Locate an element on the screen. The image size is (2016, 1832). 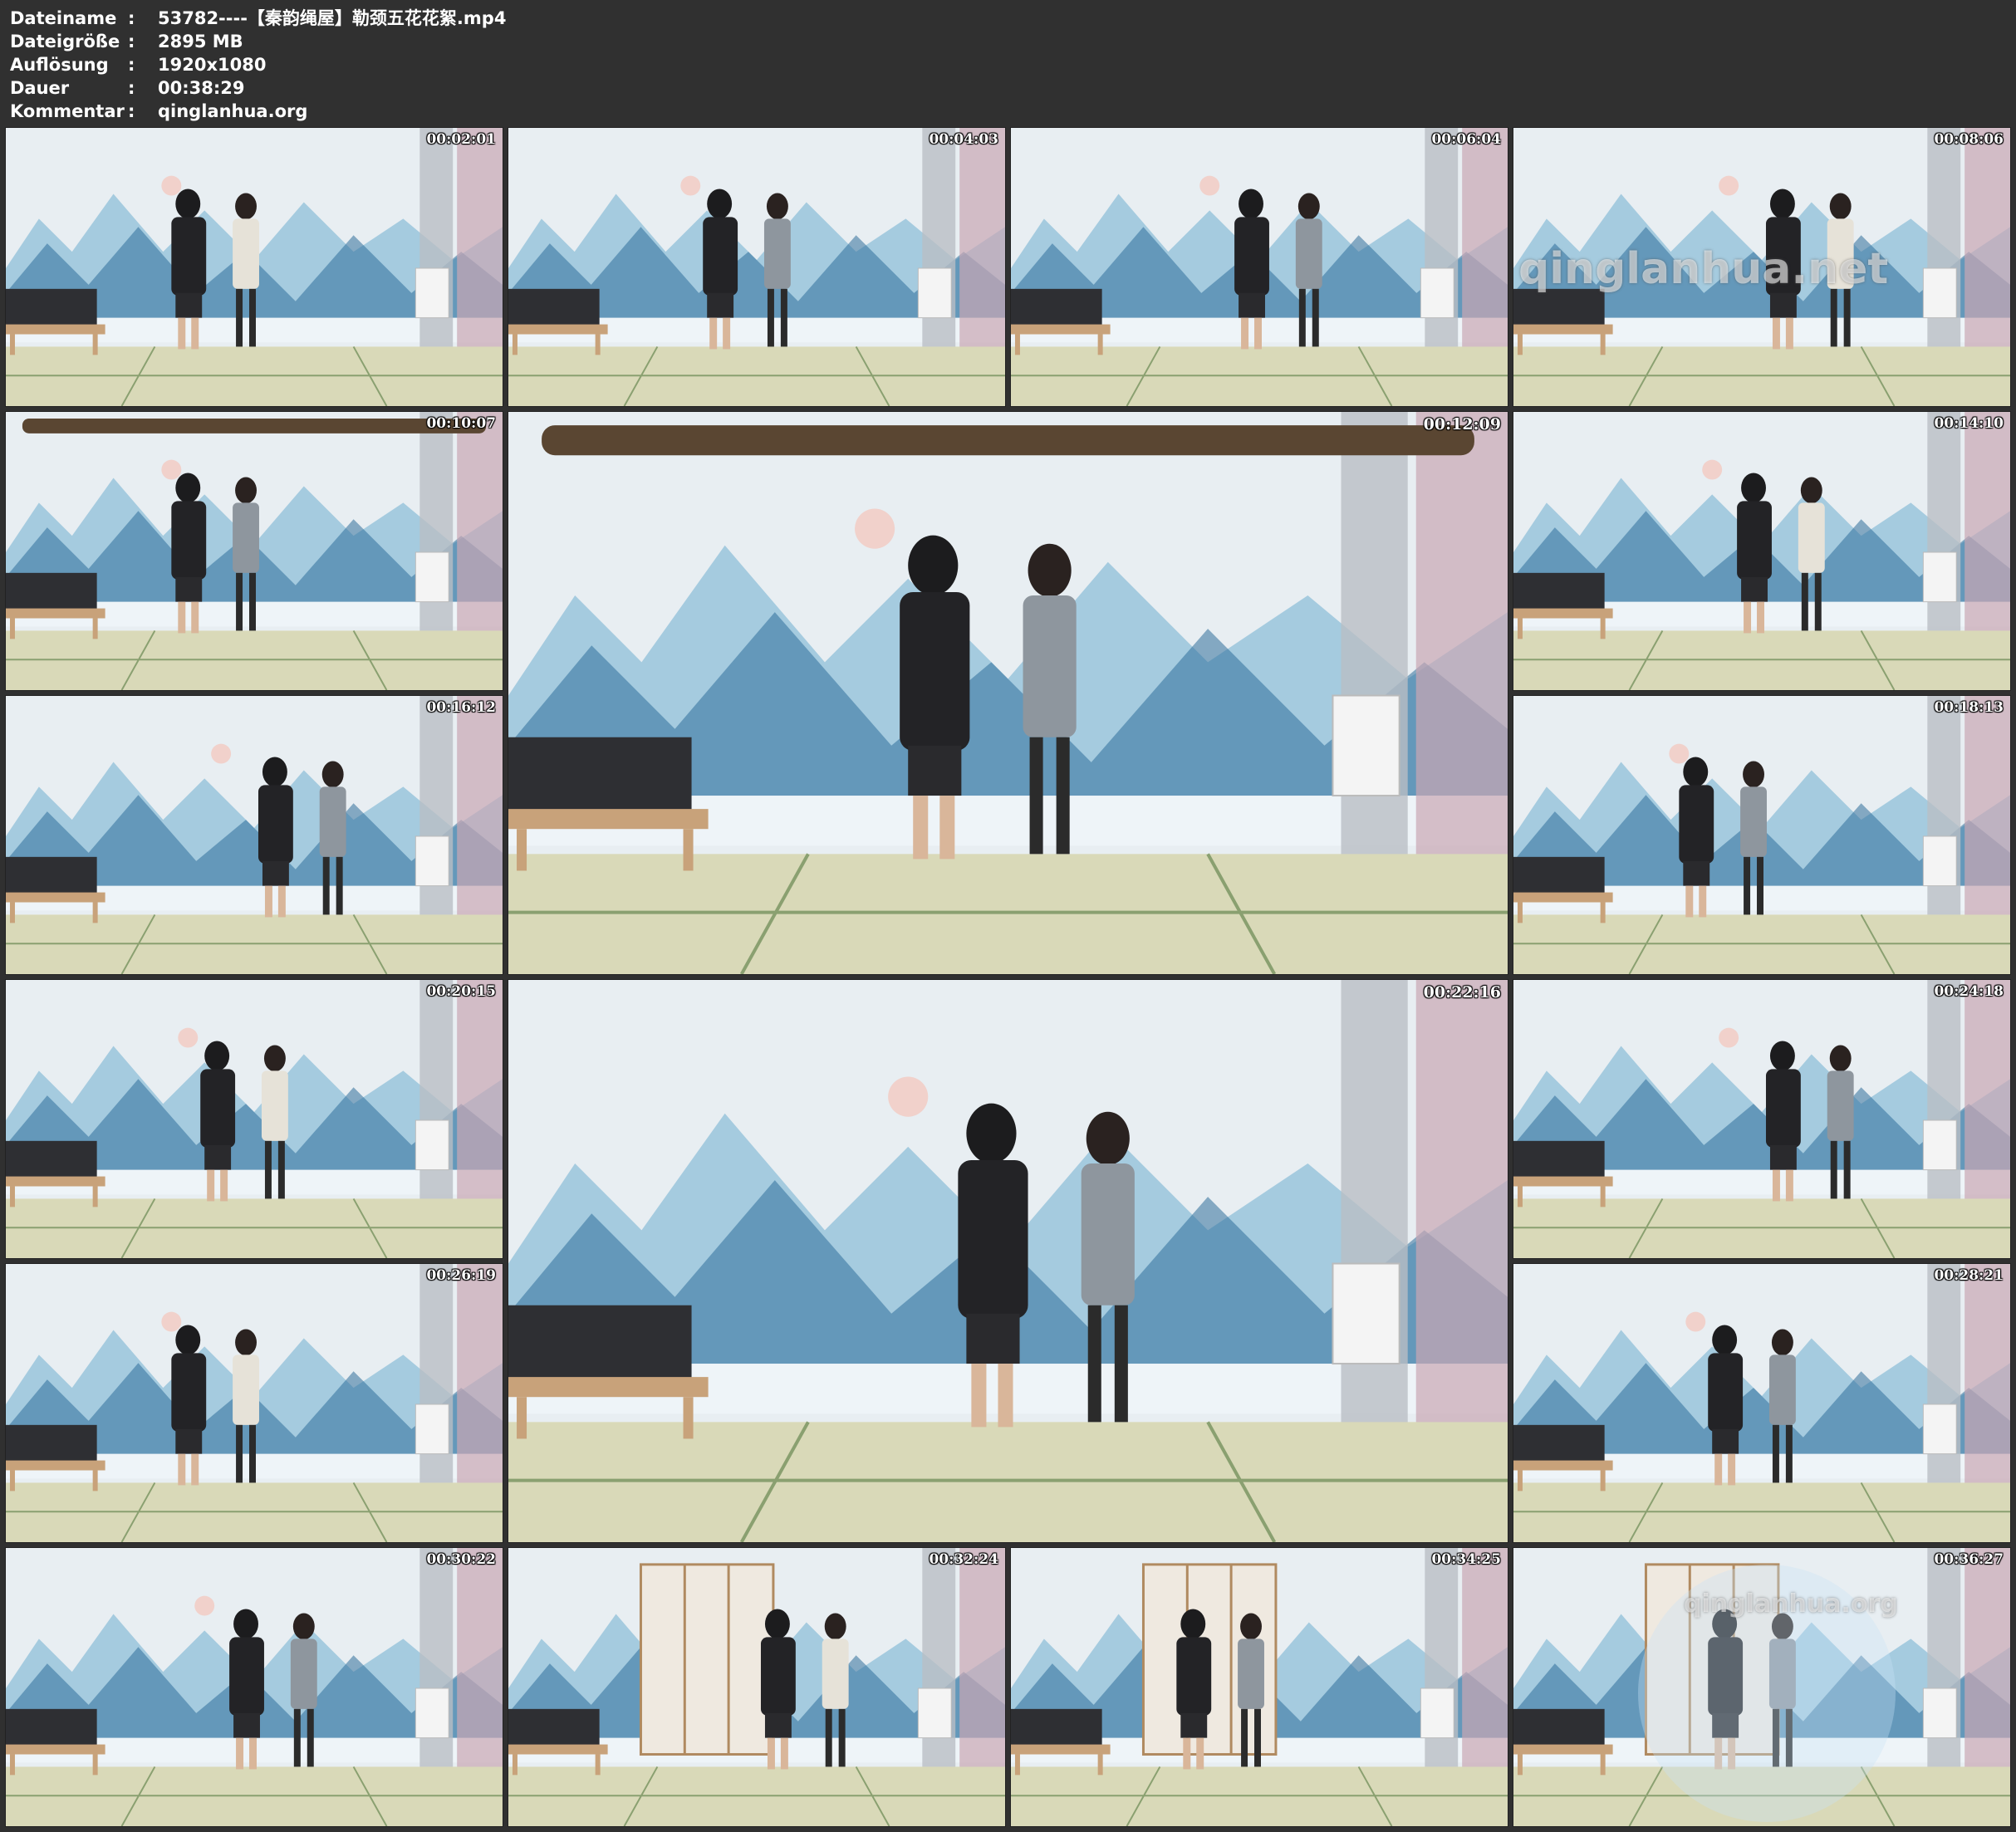
video-thumbnail: 00:34:25 is located at coordinates (1259, 1687).